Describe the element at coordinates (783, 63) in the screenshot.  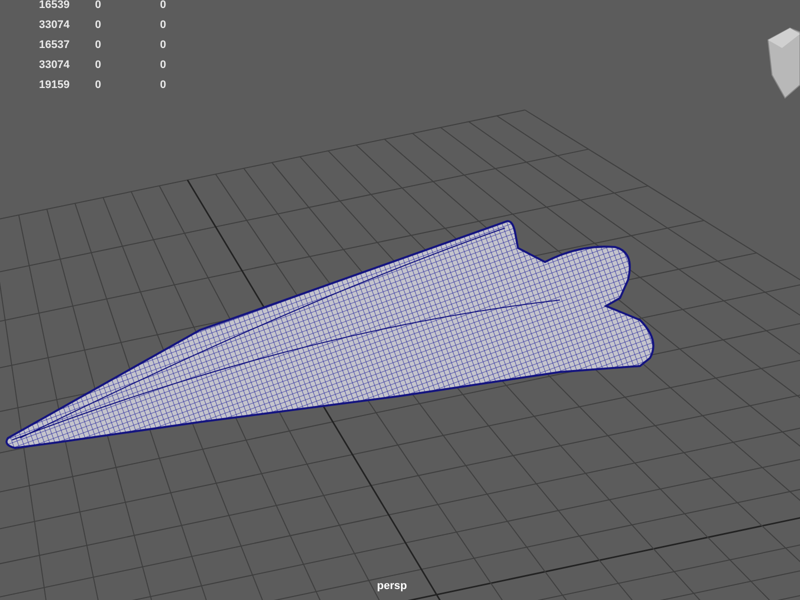
I see `view-cube-icon` at that location.